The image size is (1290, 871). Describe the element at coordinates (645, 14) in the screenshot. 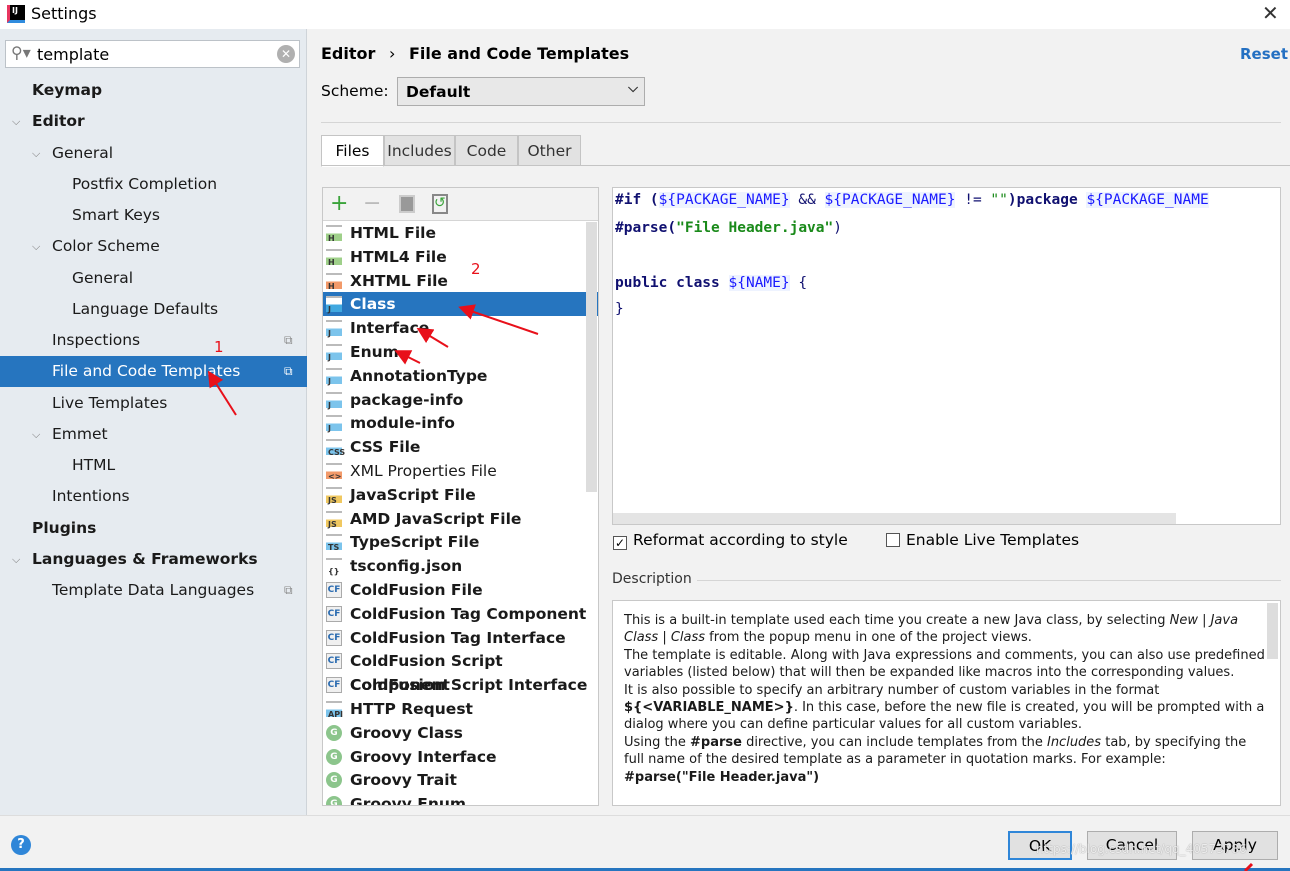

I see `title-bar` at that location.